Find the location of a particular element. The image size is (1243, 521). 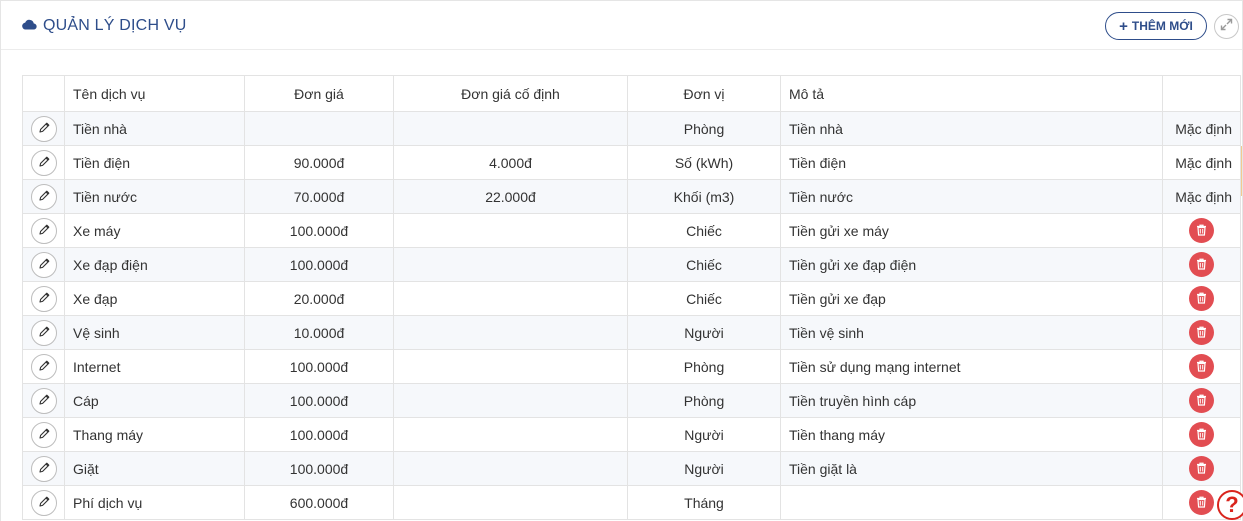

column-header-price: Đơn giá is located at coordinates (319, 93).